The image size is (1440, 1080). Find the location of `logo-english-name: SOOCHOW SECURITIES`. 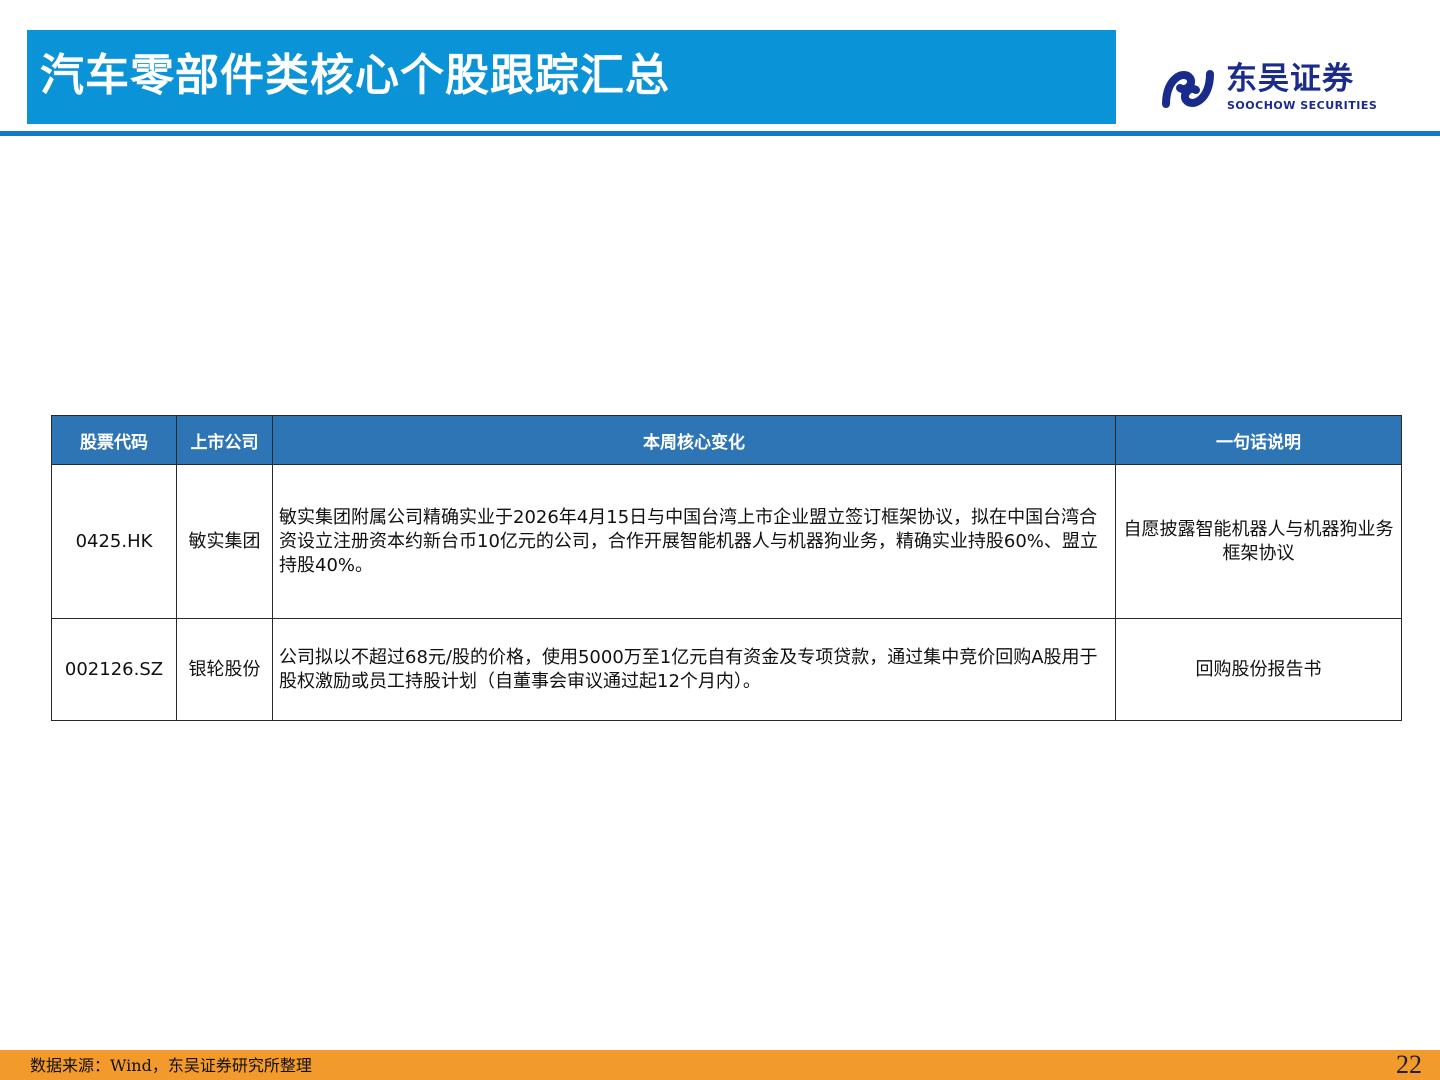

logo-english-name: SOOCHOW SECURITIES is located at coordinates (1302, 105).